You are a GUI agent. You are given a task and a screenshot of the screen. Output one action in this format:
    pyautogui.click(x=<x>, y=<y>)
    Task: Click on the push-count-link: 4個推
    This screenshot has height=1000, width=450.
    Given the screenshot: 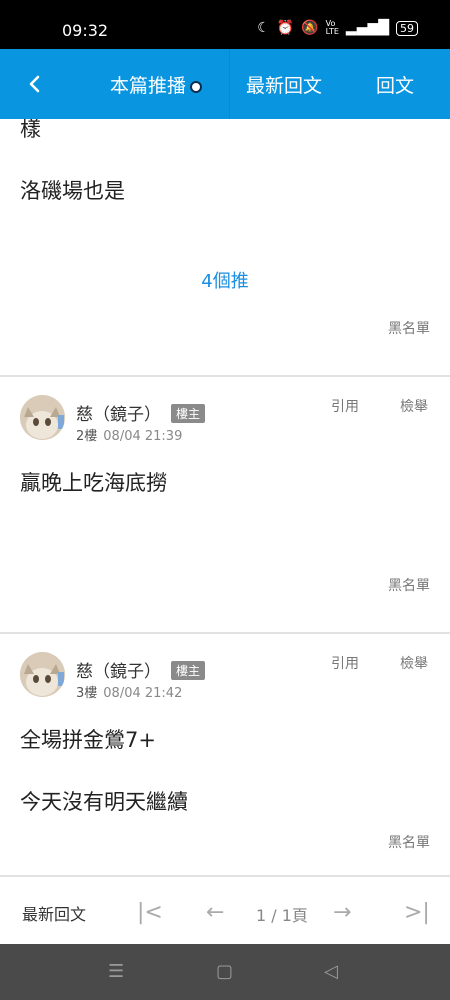 What is the action you would take?
    pyautogui.click(x=225, y=280)
    